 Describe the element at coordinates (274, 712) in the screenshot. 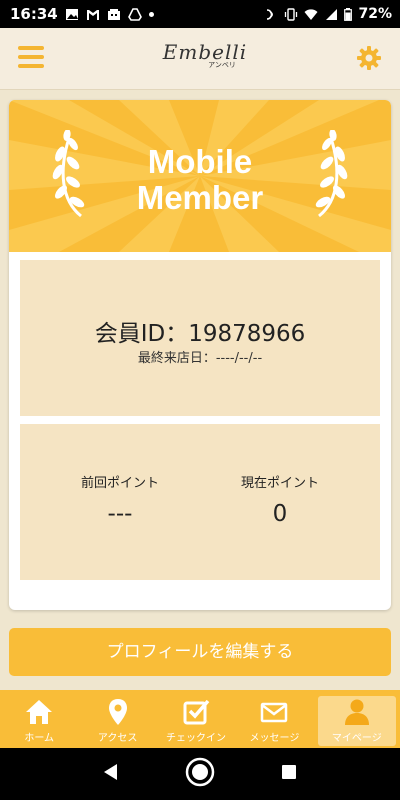

I see `envelope-icon` at that location.